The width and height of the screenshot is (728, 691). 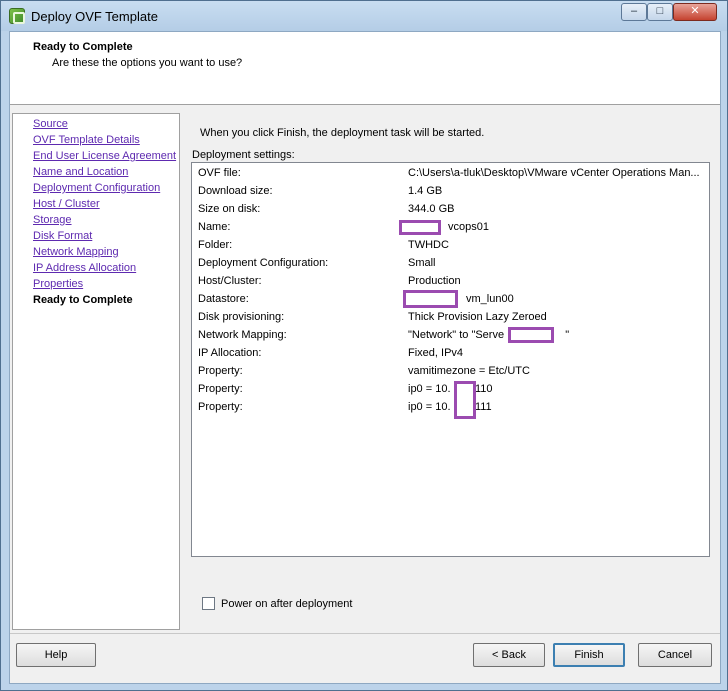 I want to click on settings-value: "Network" to "Serve ", so click(x=489, y=335).